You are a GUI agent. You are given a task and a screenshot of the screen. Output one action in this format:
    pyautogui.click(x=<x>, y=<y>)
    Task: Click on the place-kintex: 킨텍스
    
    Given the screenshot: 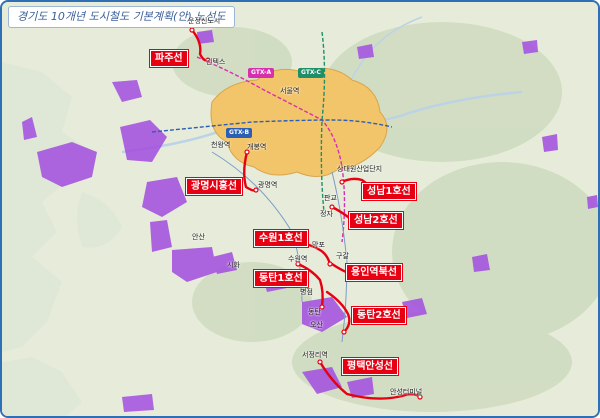 What is the action you would take?
    pyautogui.click(x=216, y=62)
    